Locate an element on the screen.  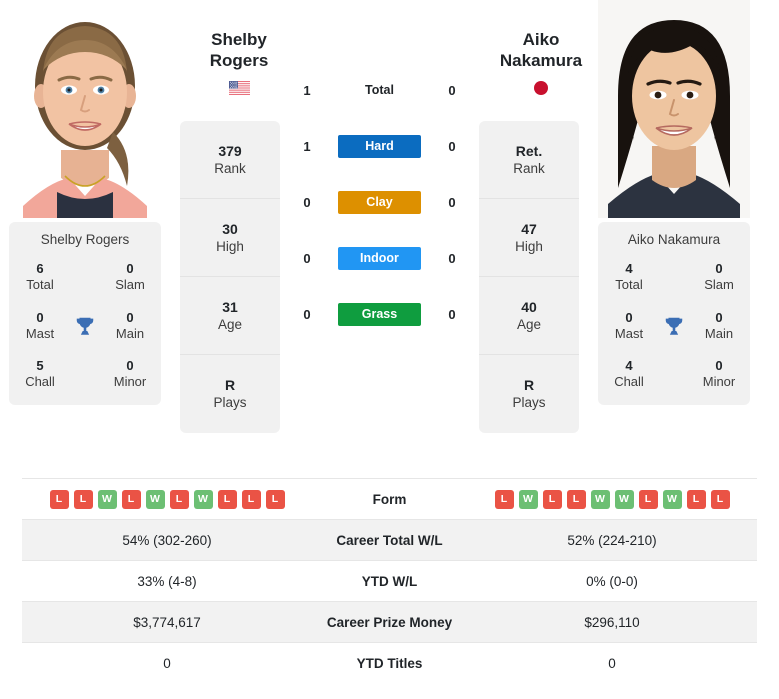
right-career-wl: 52% (224-210) is located at coordinates (612, 540).